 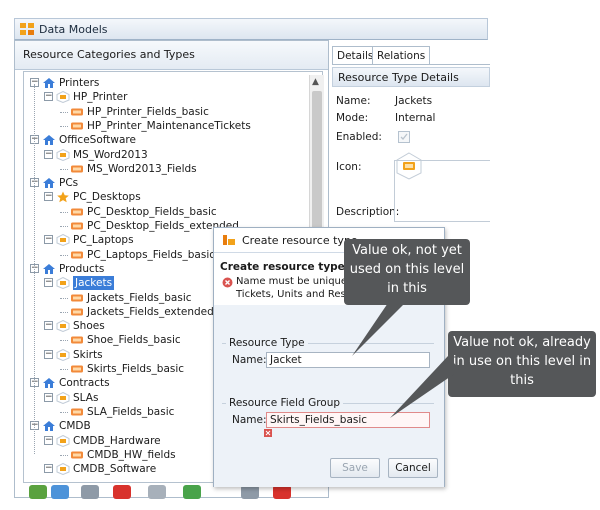 What do you see at coordinates (89, 326) in the screenshot?
I see `tree-node-label: Shoes` at bounding box center [89, 326].